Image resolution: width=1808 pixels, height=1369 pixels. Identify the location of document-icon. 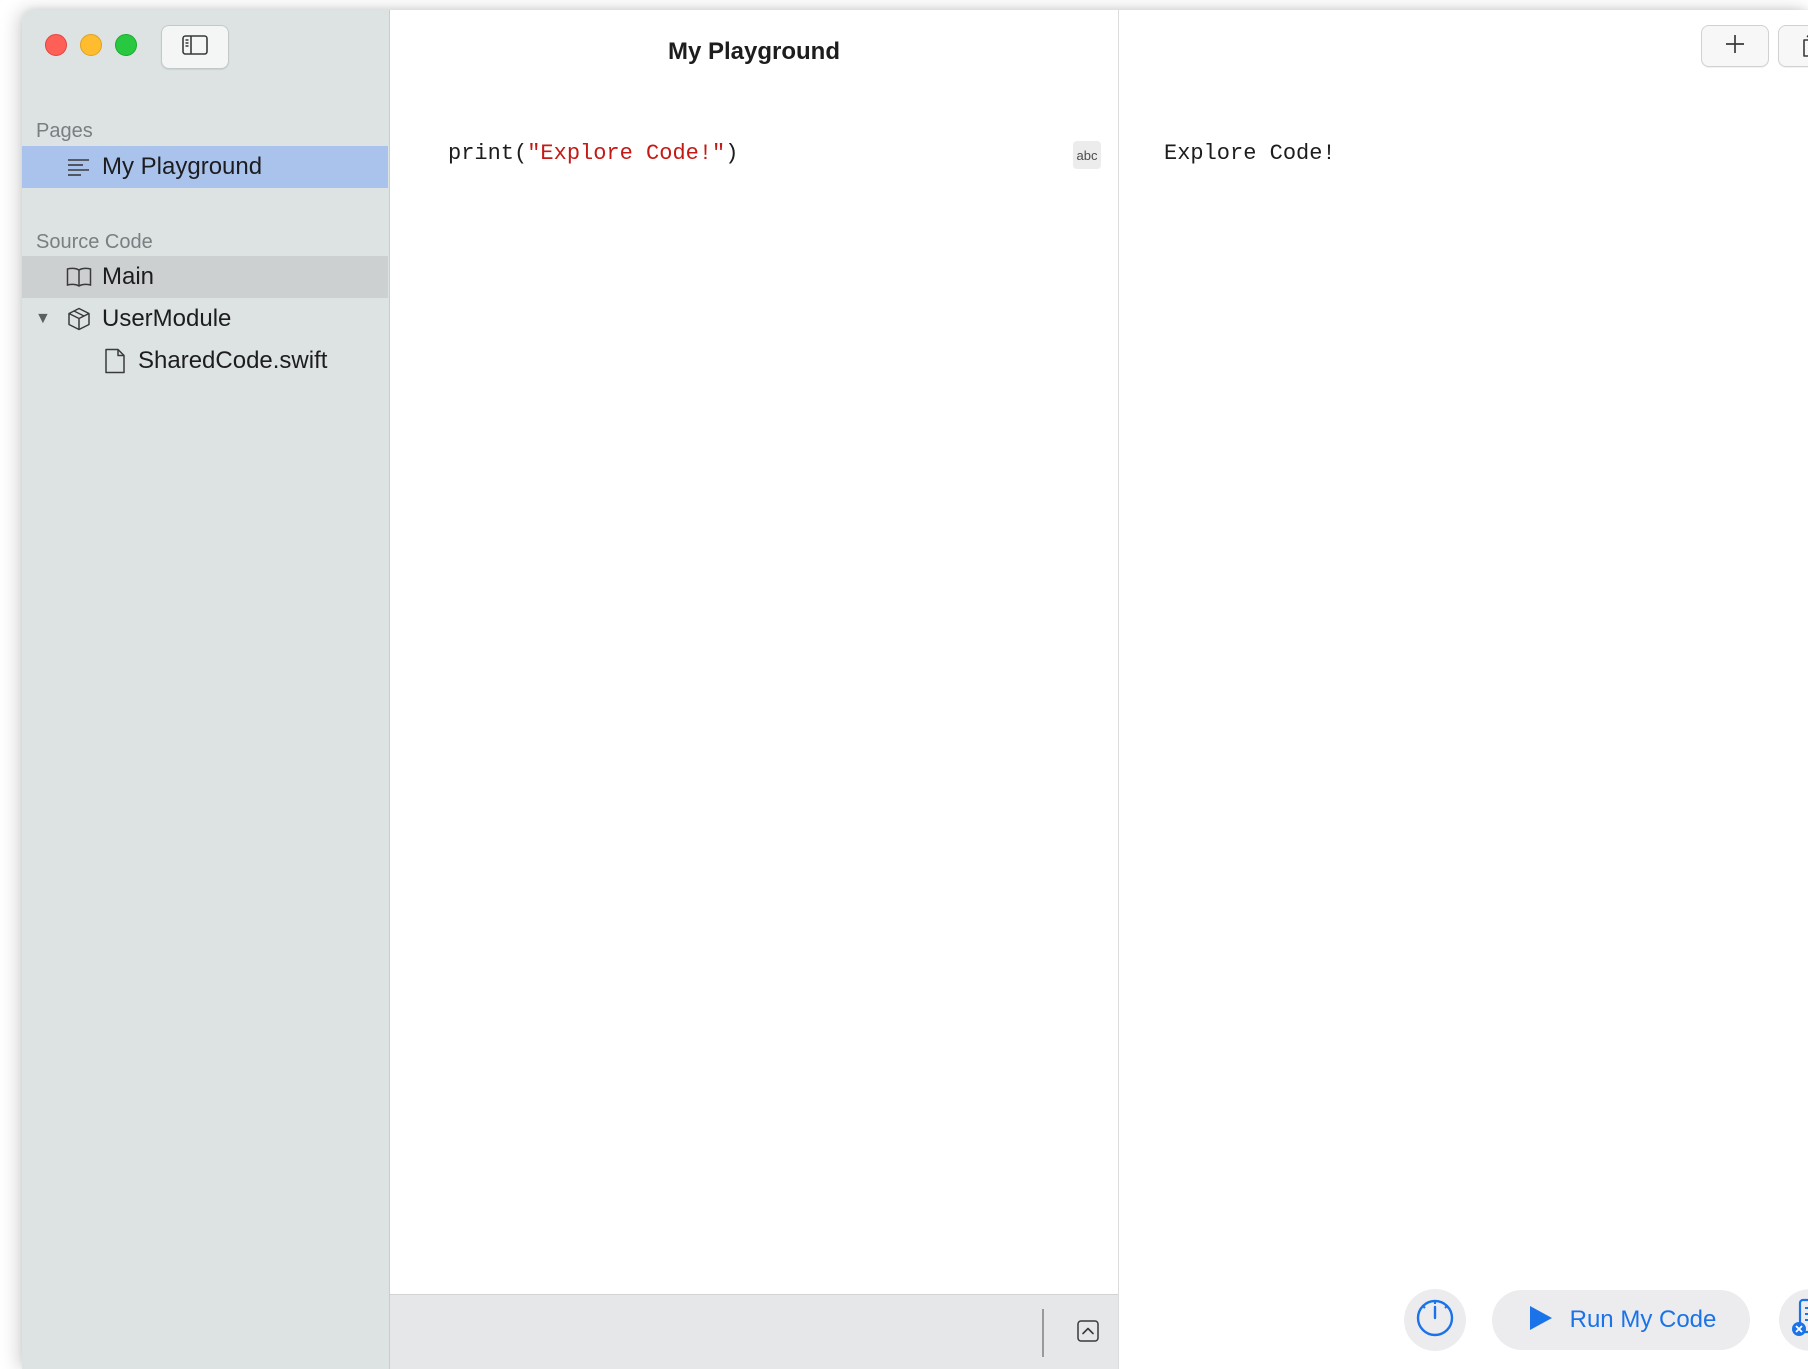
(115, 361).